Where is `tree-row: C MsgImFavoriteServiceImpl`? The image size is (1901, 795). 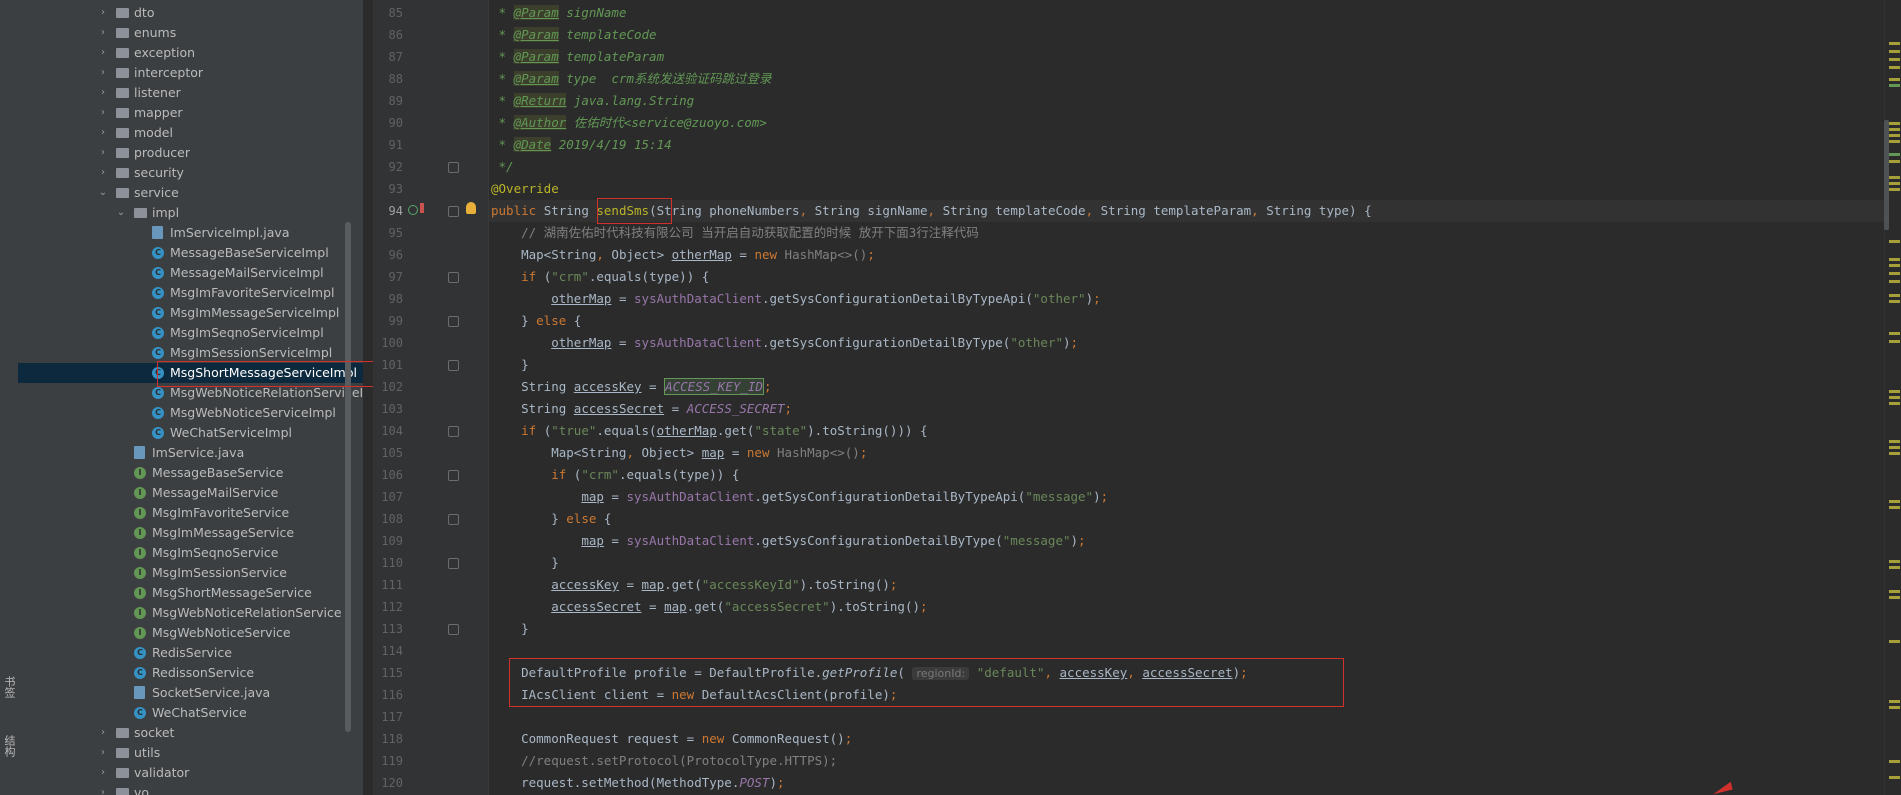
tree-row: C MsgImFavoriteServiceImpl is located at coordinates (190, 293).